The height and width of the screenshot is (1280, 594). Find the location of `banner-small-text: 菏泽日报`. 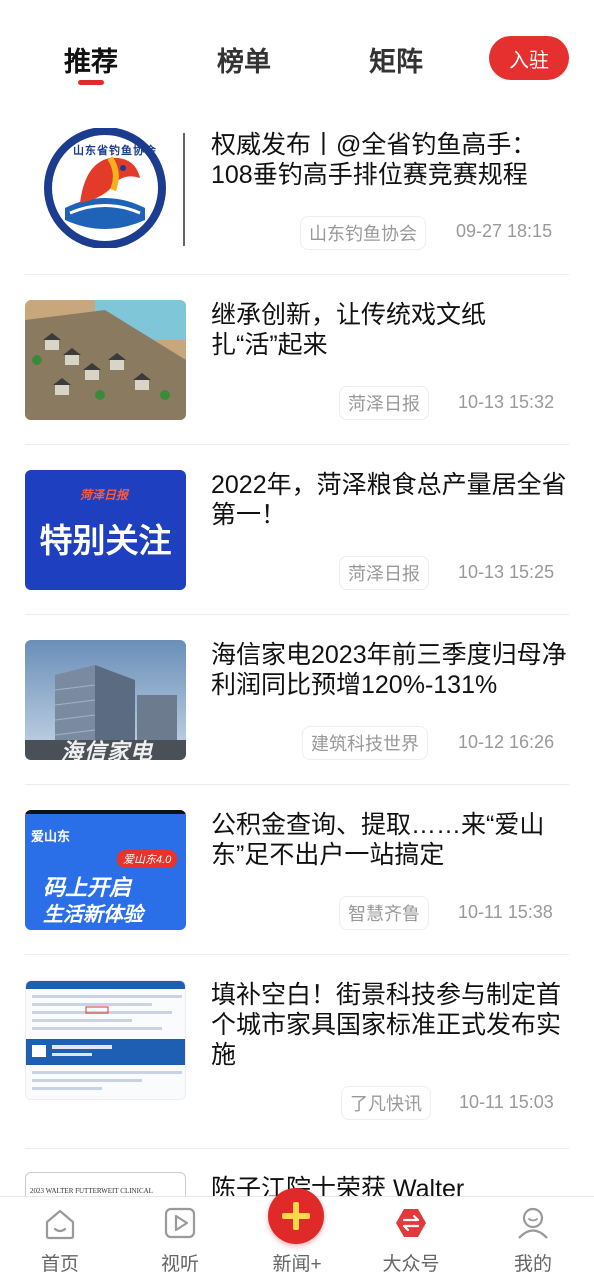

banner-small-text: 菏泽日报 is located at coordinates (104, 495).